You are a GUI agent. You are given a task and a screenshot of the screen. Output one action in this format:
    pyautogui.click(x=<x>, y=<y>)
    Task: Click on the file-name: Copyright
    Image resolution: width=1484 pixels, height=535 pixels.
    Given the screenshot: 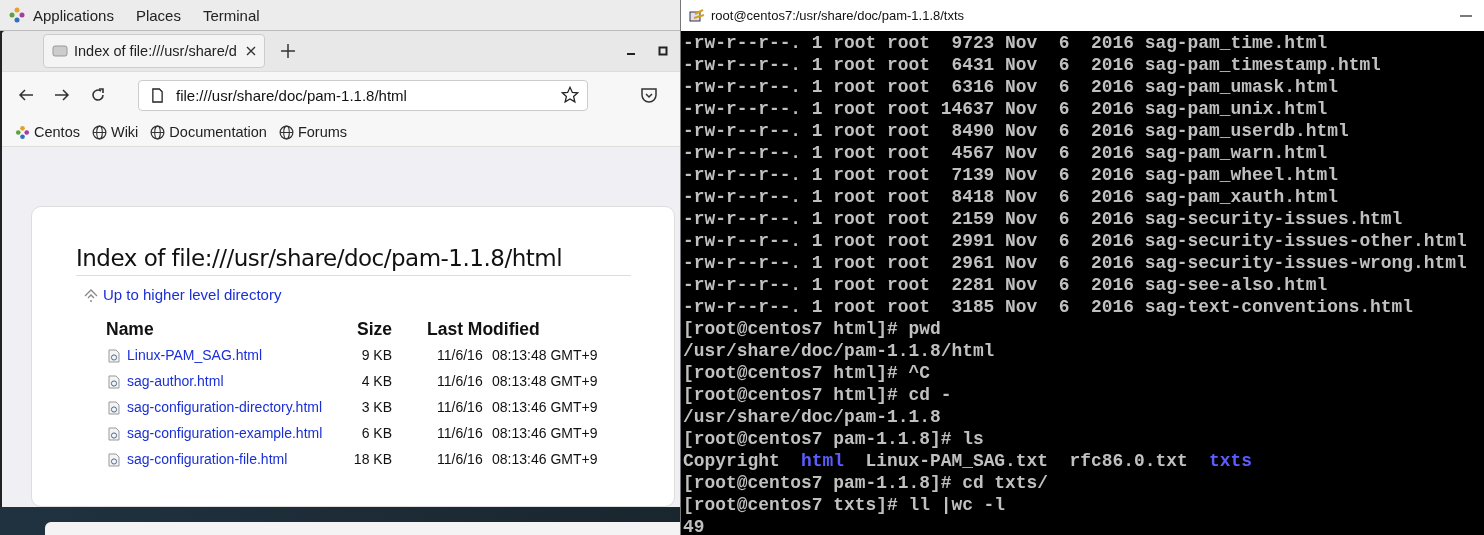 What is the action you would take?
    pyautogui.click(x=731, y=461)
    